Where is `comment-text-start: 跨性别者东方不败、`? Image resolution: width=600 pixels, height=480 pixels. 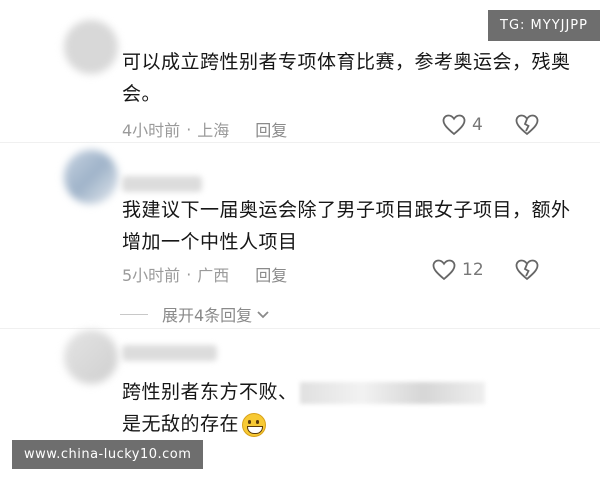 comment-text-start: 跨性别者东方不败、 is located at coordinates (210, 392).